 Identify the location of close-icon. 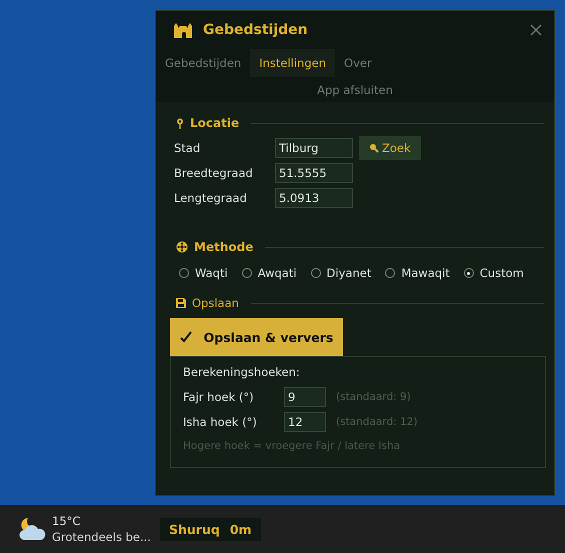
(536, 30).